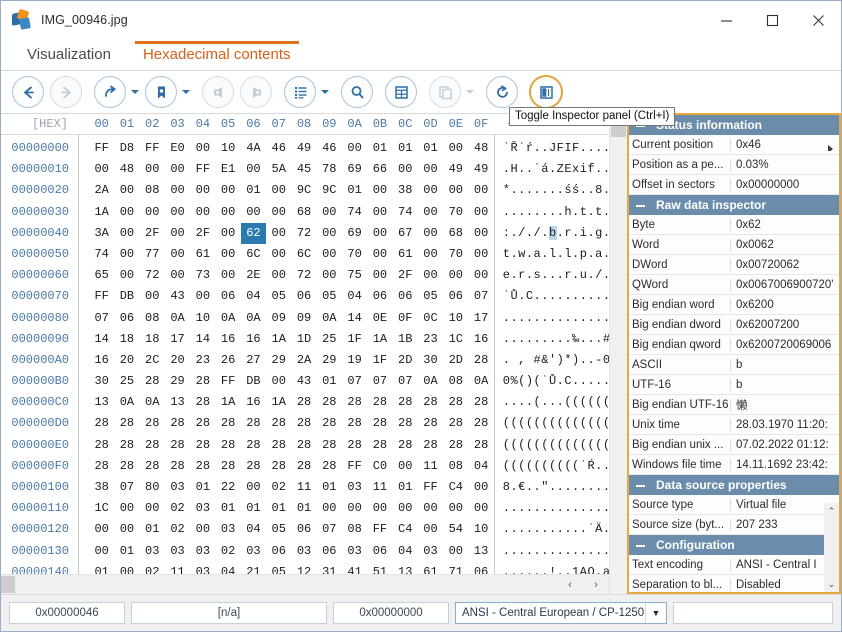  Describe the element at coordinates (734, 145) in the screenshot. I see `inspector-row: Current position 0x46` at that location.